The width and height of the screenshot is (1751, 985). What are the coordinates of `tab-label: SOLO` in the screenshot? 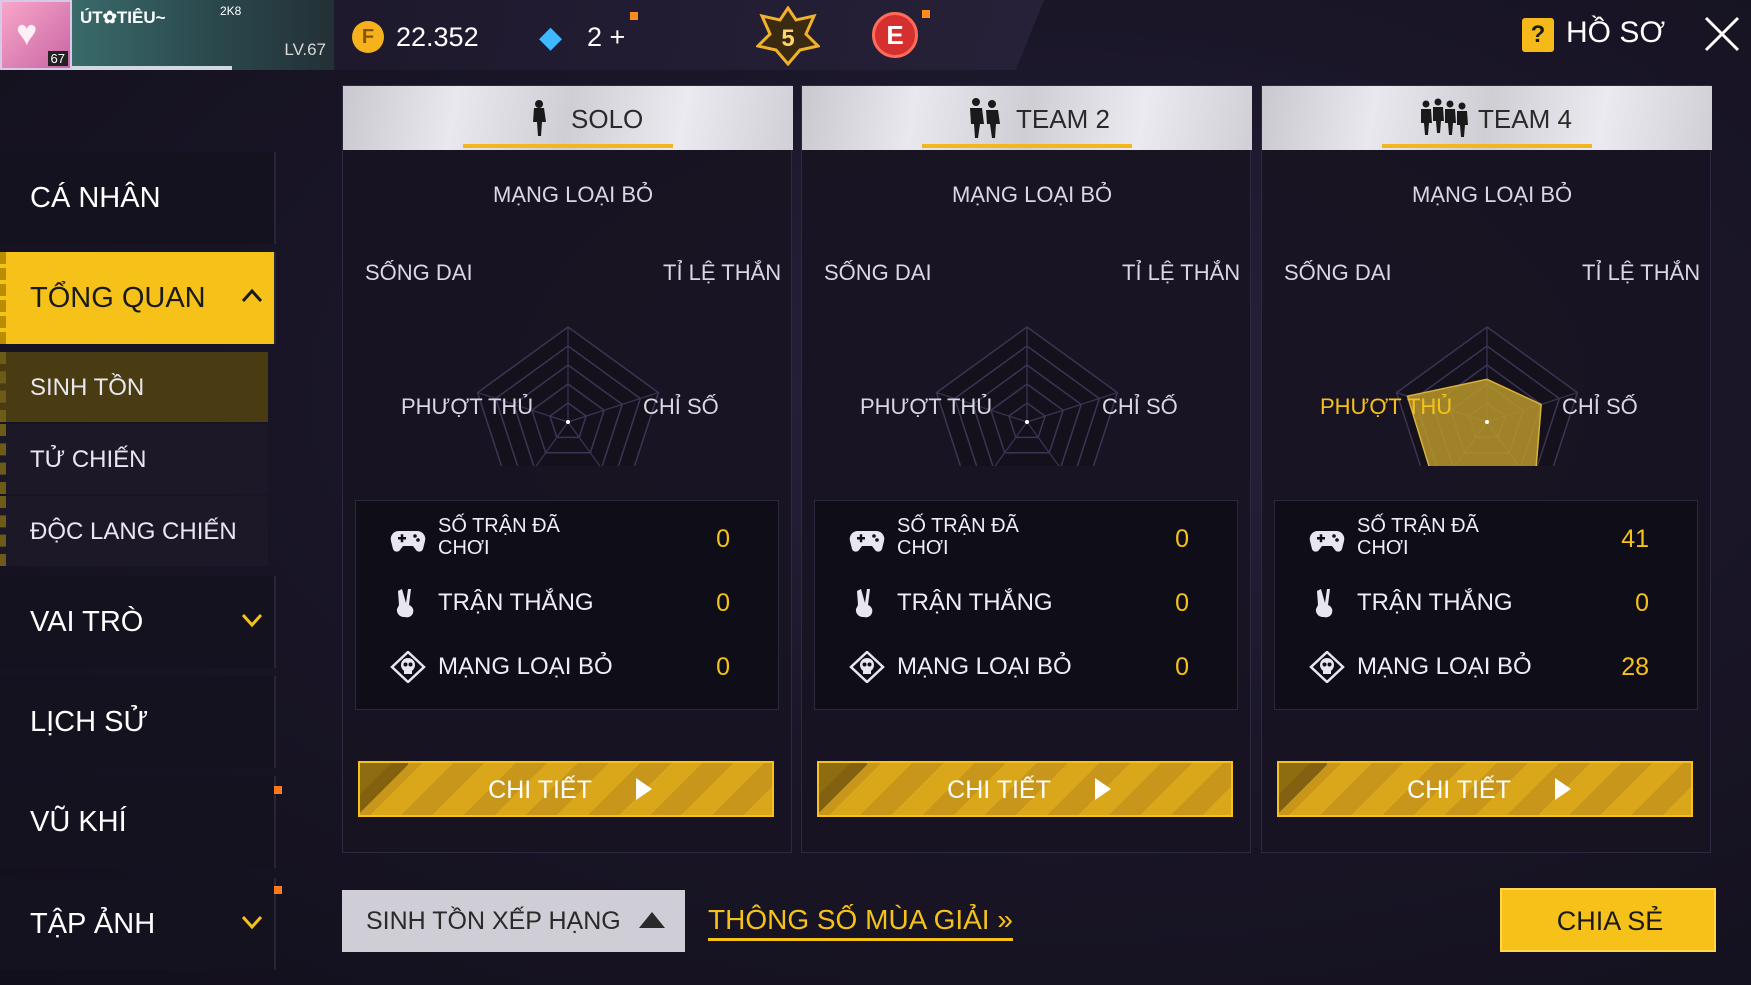 It's located at (607, 119).